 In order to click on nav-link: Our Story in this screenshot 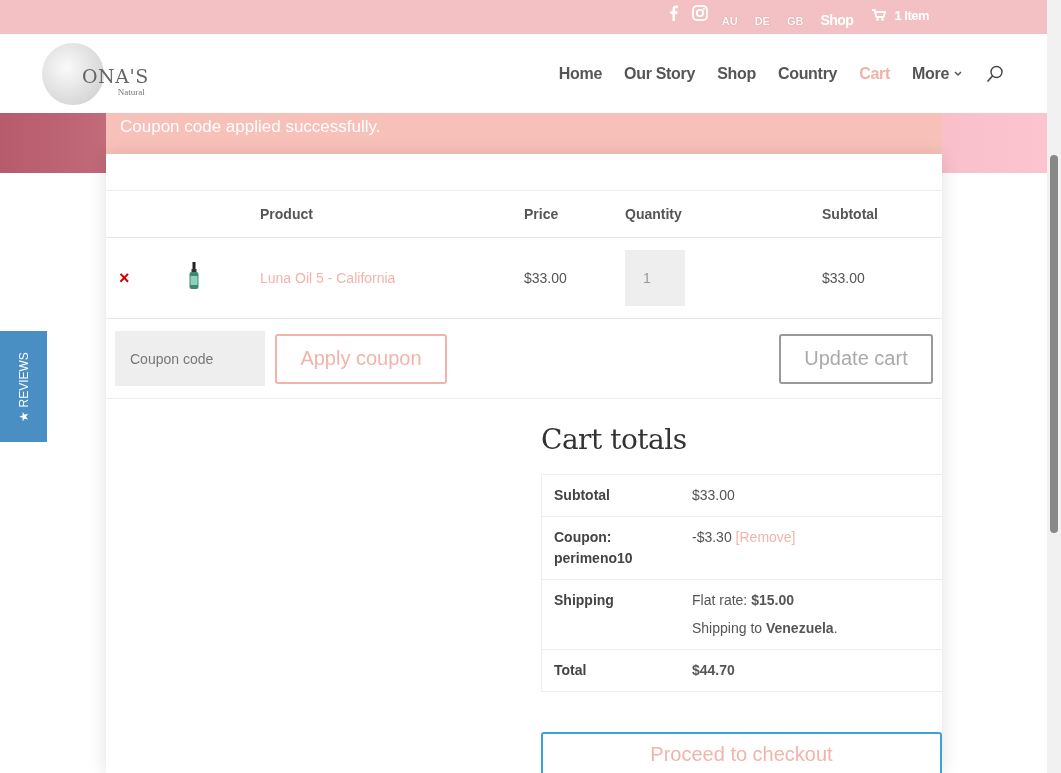, I will do `click(660, 73)`.